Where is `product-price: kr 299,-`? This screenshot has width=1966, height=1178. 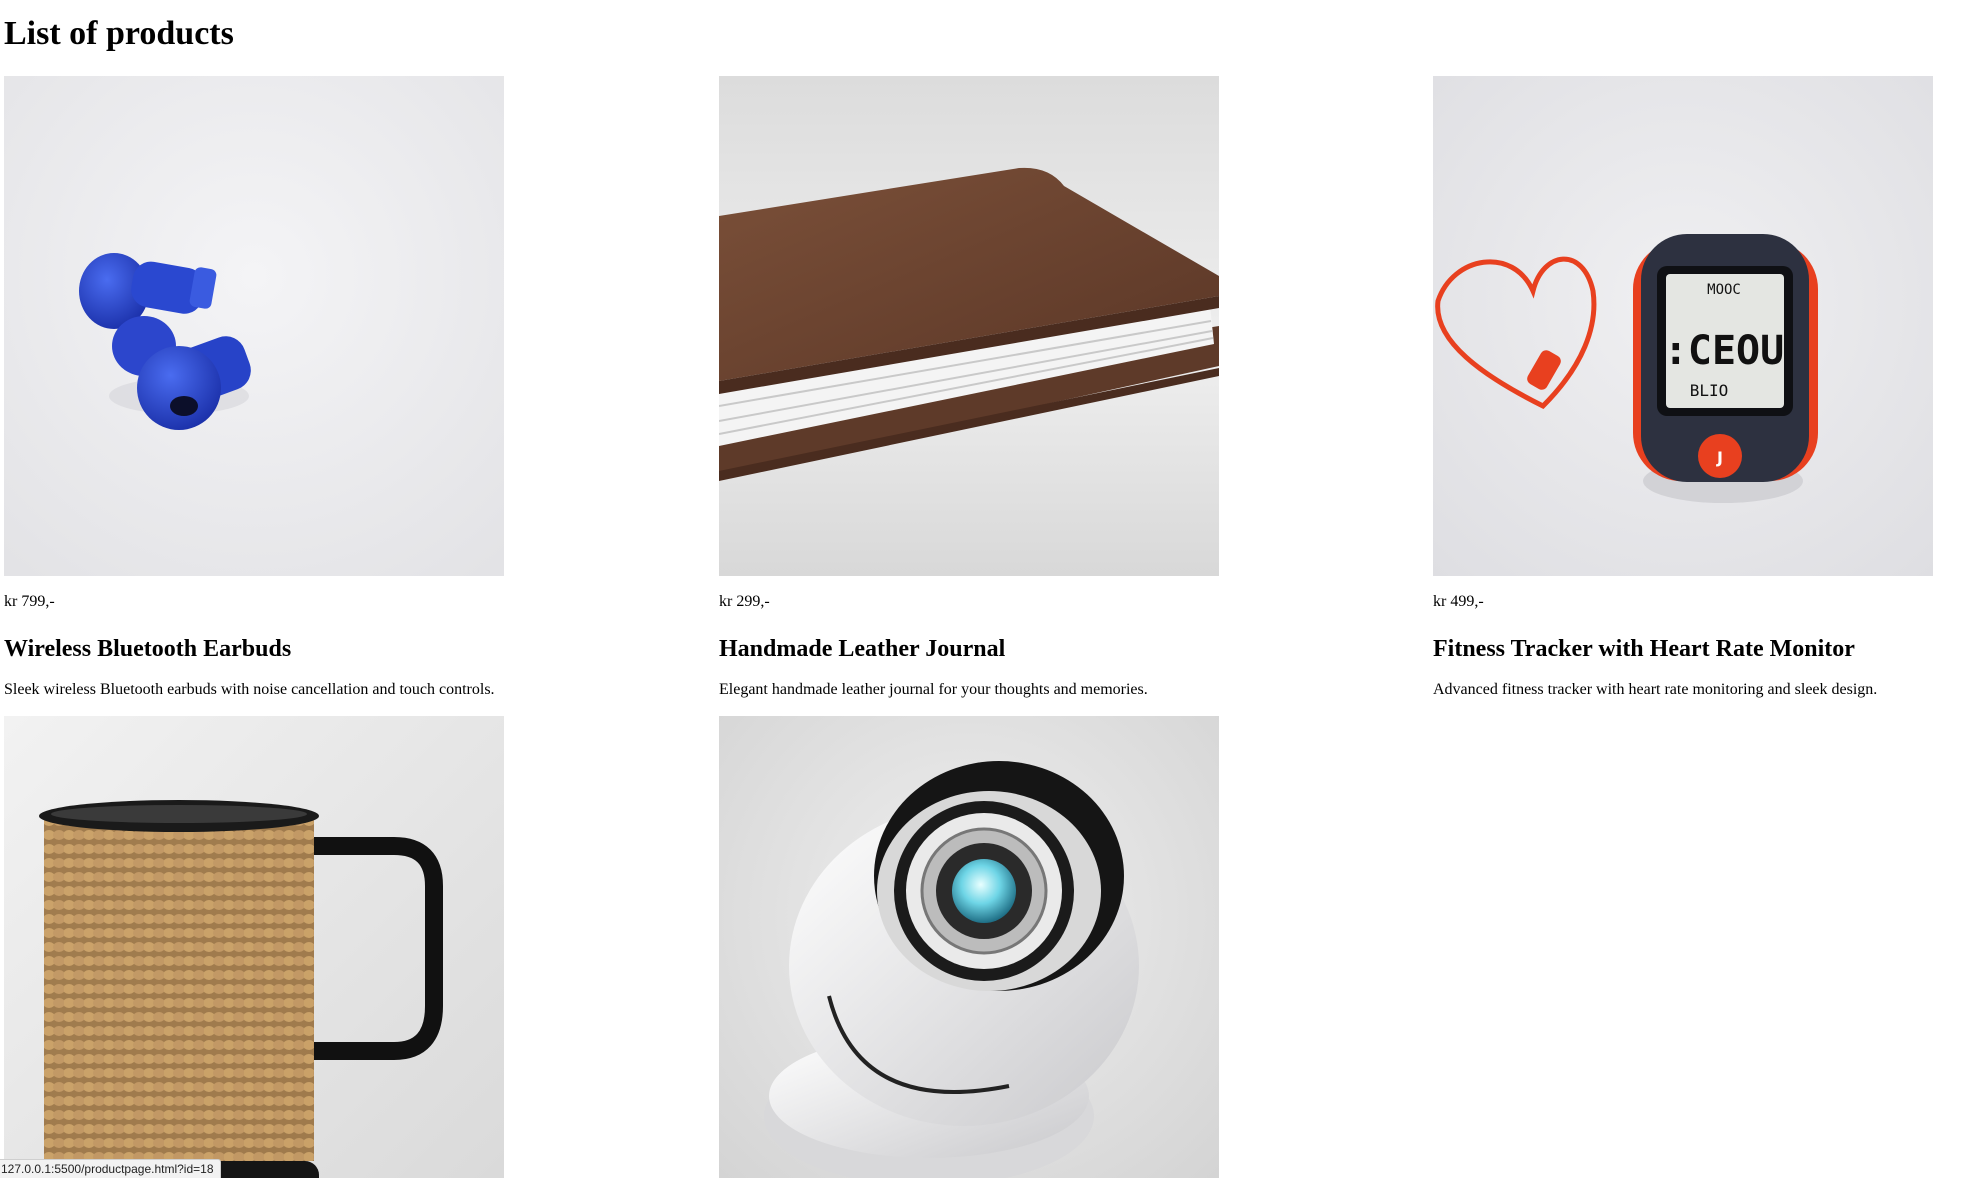 product-price: kr 299,- is located at coordinates (744, 601).